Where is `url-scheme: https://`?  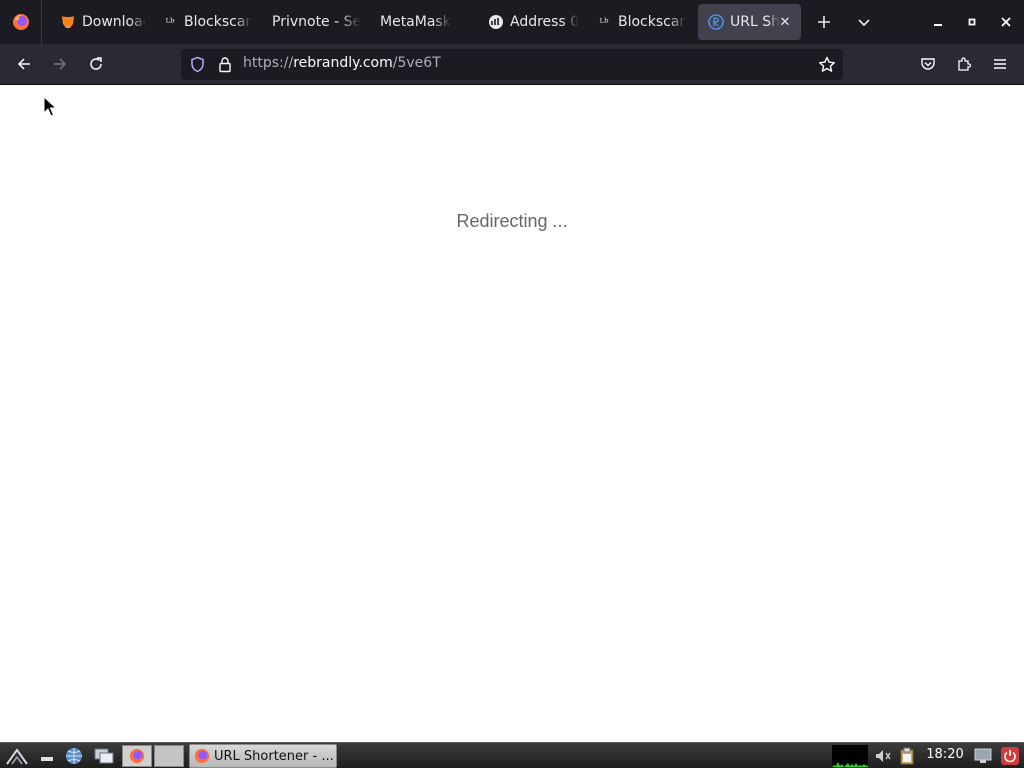 url-scheme: https:// is located at coordinates (268, 63).